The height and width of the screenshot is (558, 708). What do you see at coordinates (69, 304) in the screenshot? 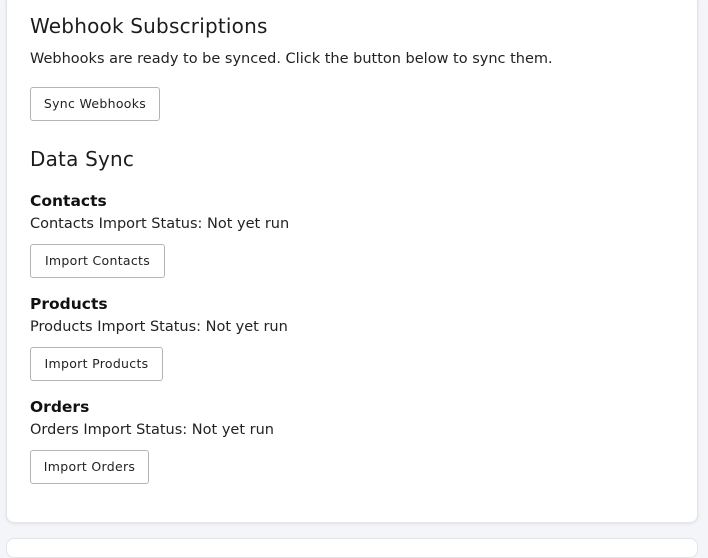
I see `products-heading: Products` at bounding box center [69, 304].